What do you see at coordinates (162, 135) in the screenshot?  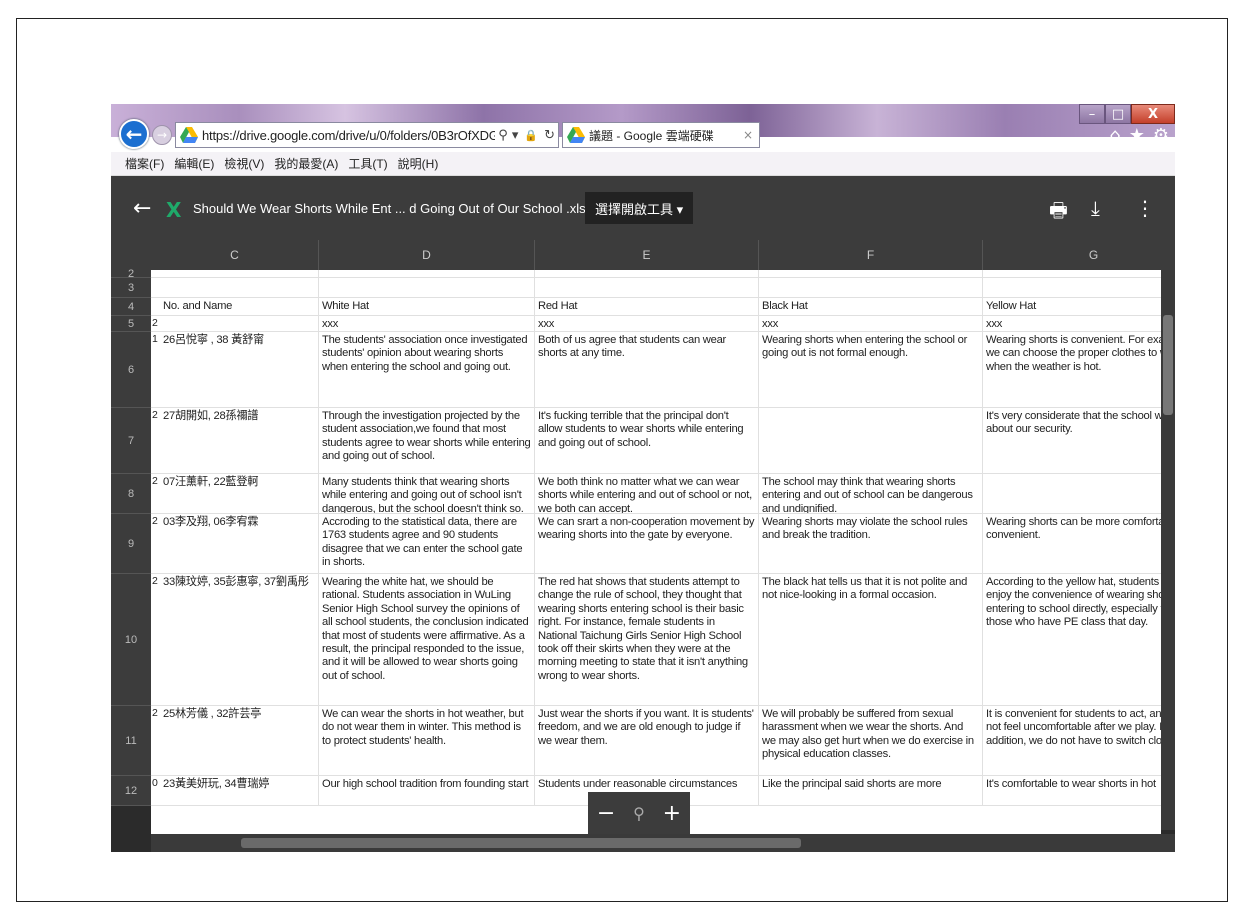 I see `browser-forward-button: →` at bounding box center [162, 135].